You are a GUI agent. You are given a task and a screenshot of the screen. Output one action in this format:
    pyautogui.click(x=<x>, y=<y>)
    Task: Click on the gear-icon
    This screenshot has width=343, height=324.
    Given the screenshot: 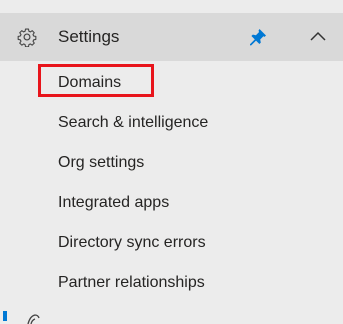 What is the action you would take?
    pyautogui.click(x=27, y=37)
    